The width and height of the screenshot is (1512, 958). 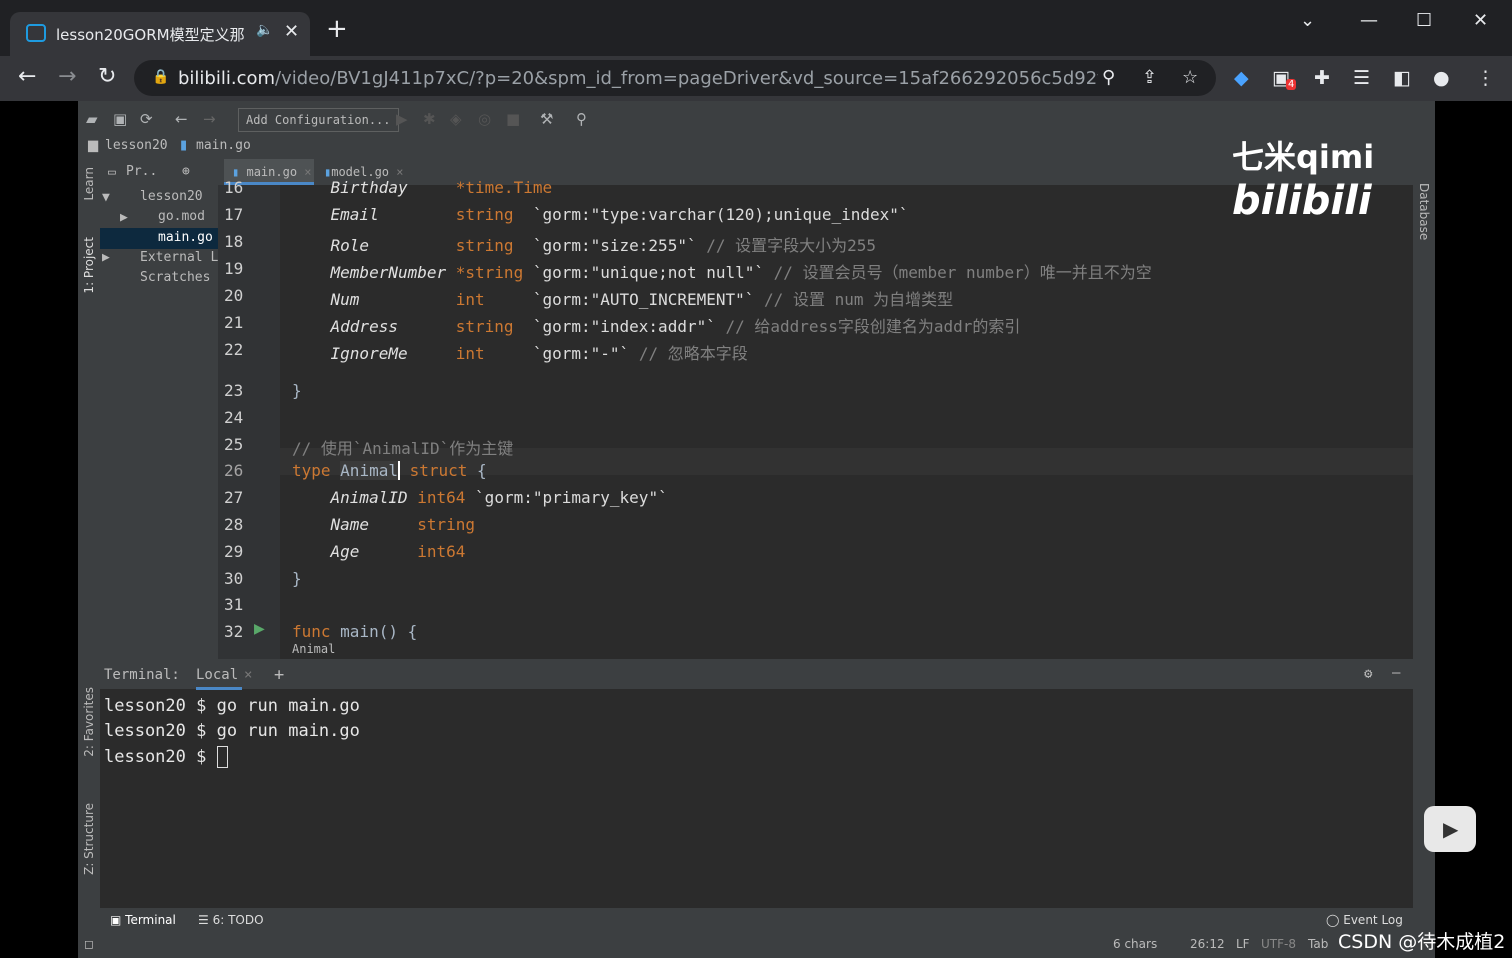 What do you see at coordinates (1441, 78) in the screenshot?
I see `profile-icon: ●` at bounding box center [1441, 78].